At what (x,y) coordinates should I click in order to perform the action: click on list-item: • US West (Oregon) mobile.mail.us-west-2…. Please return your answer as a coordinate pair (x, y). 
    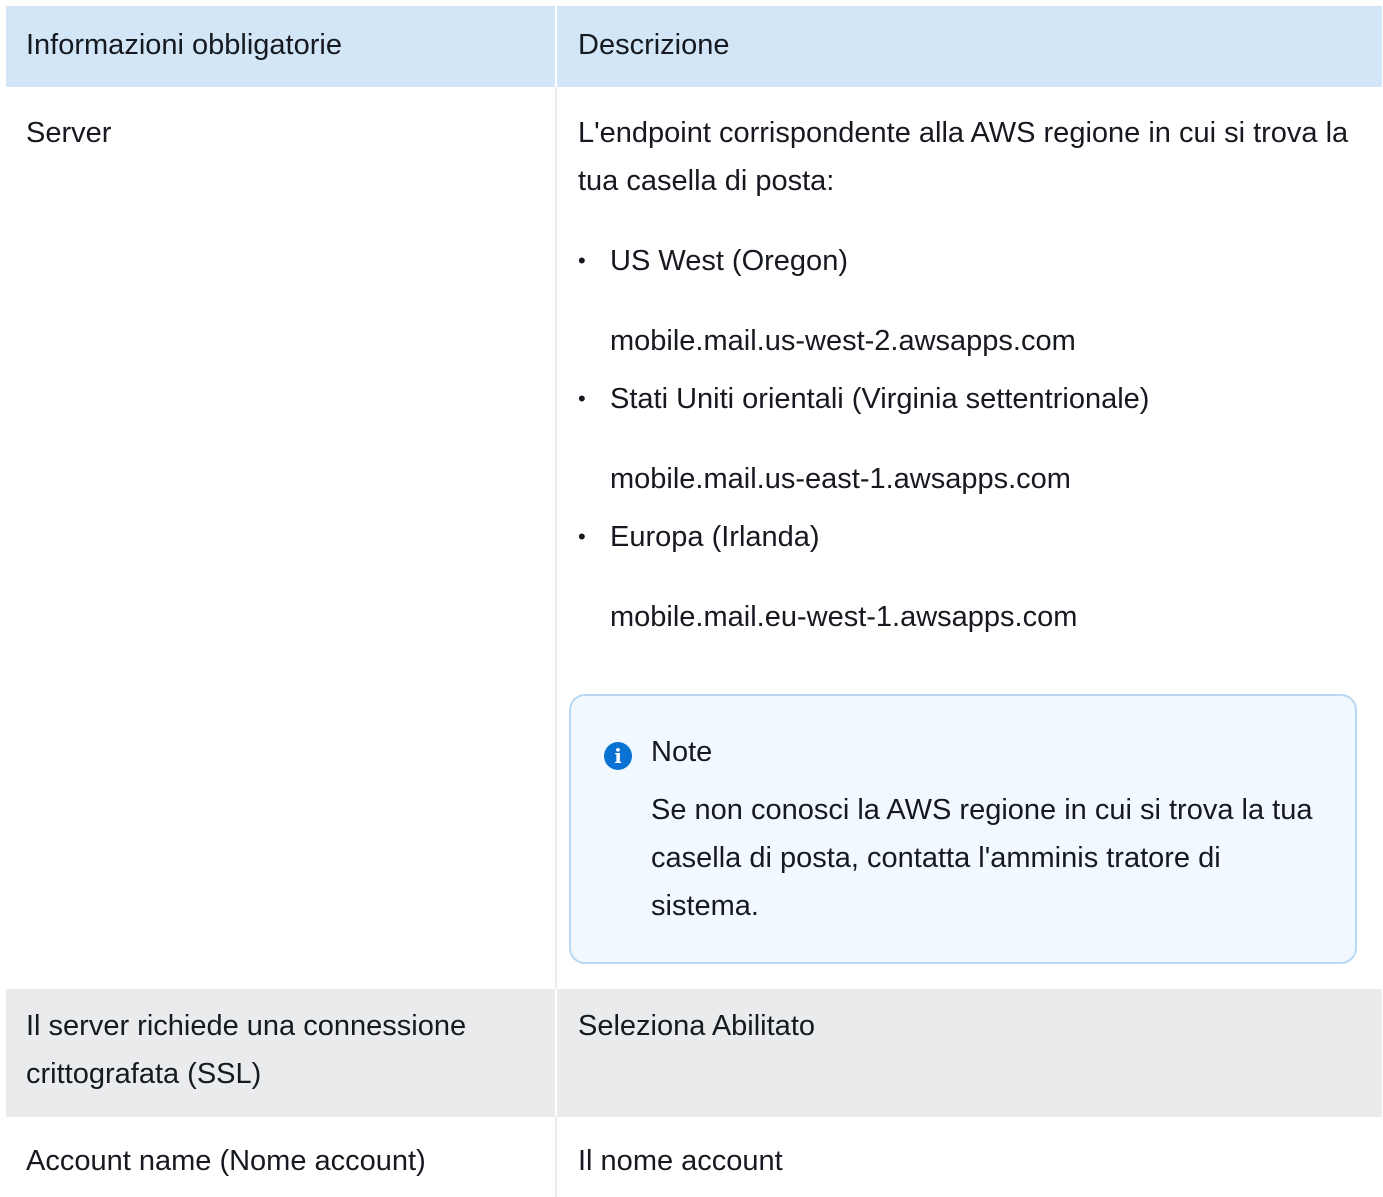
    Looking at the image, I should click on (971, 301).